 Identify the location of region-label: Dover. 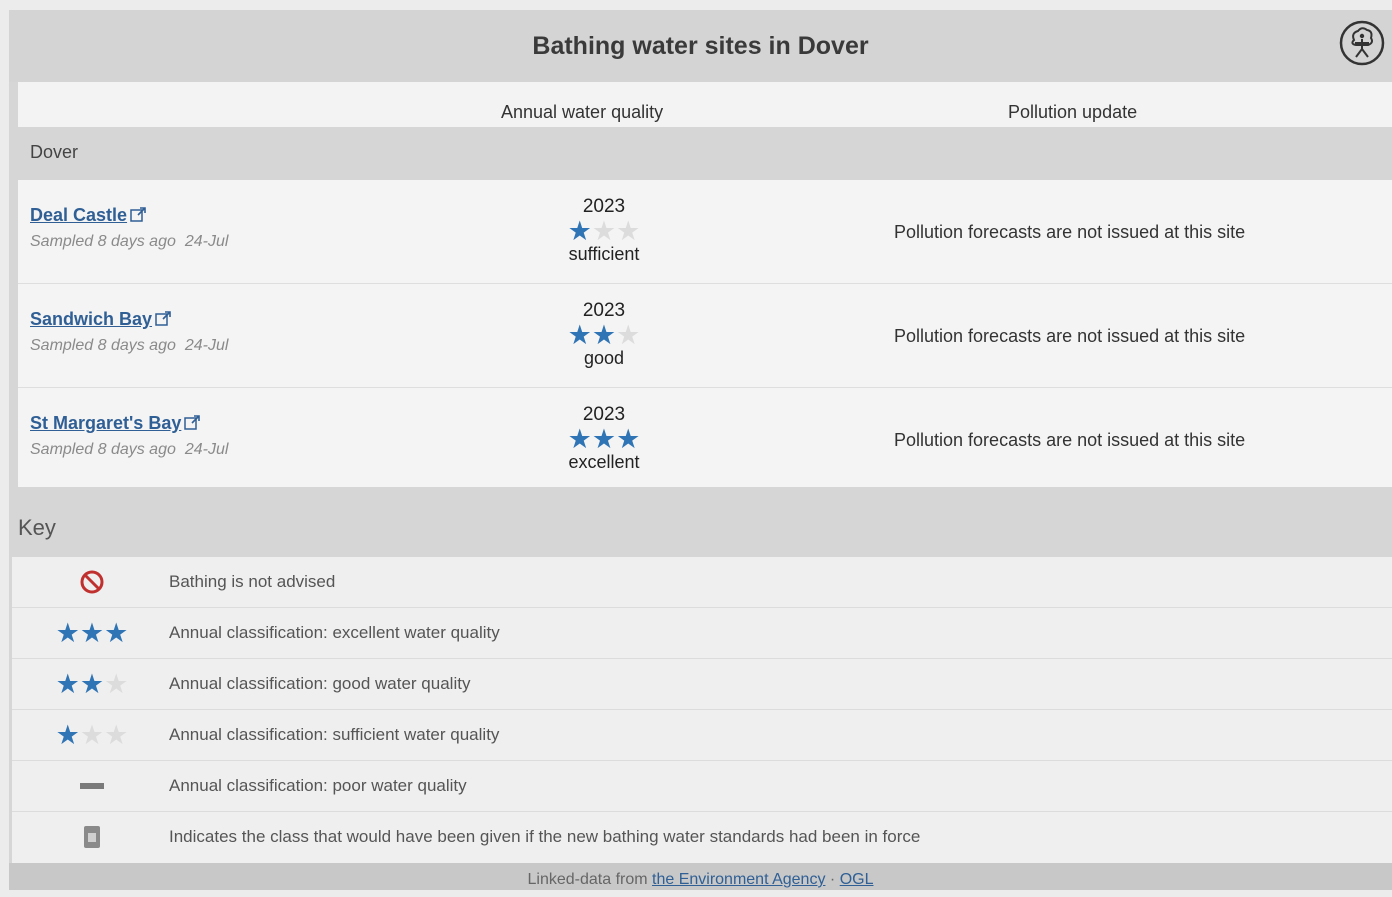
(54, 152).